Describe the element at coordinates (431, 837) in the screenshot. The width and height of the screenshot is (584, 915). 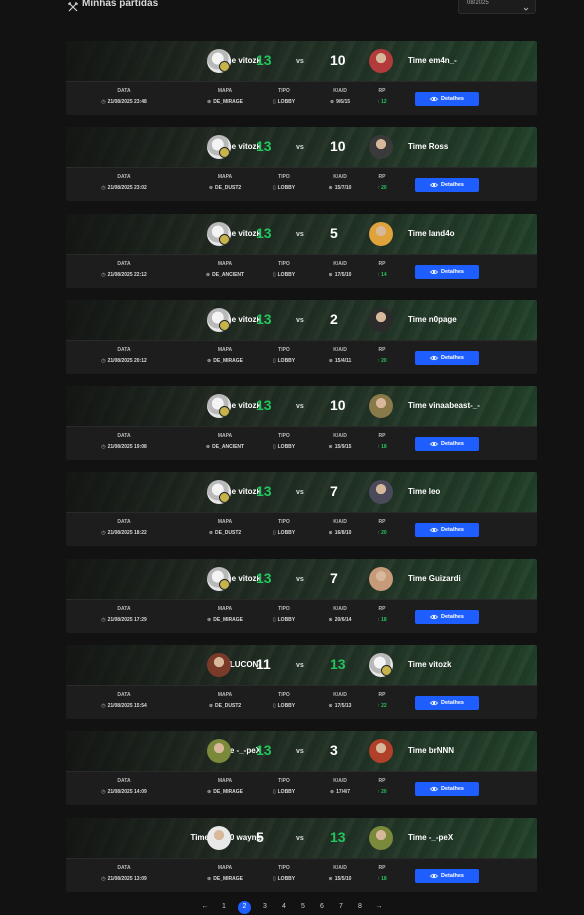
I see `team-right-name: Time -_-peX` at that location.